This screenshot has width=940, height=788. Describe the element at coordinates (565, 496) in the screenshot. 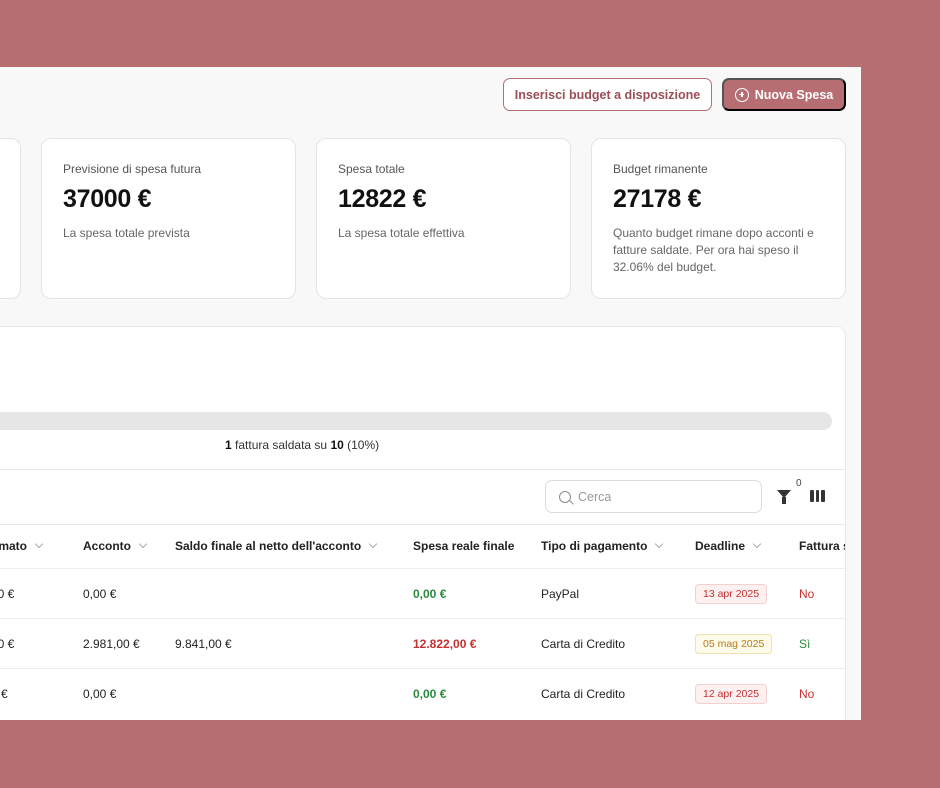

I see `search-icon` at that location.